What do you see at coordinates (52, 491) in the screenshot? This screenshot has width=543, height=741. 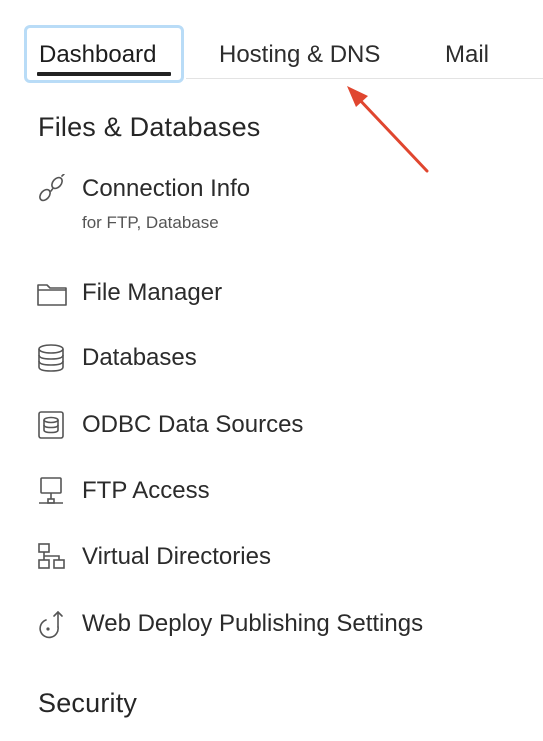 I see `ftp-access-icon` at bounding box center [52, 491].